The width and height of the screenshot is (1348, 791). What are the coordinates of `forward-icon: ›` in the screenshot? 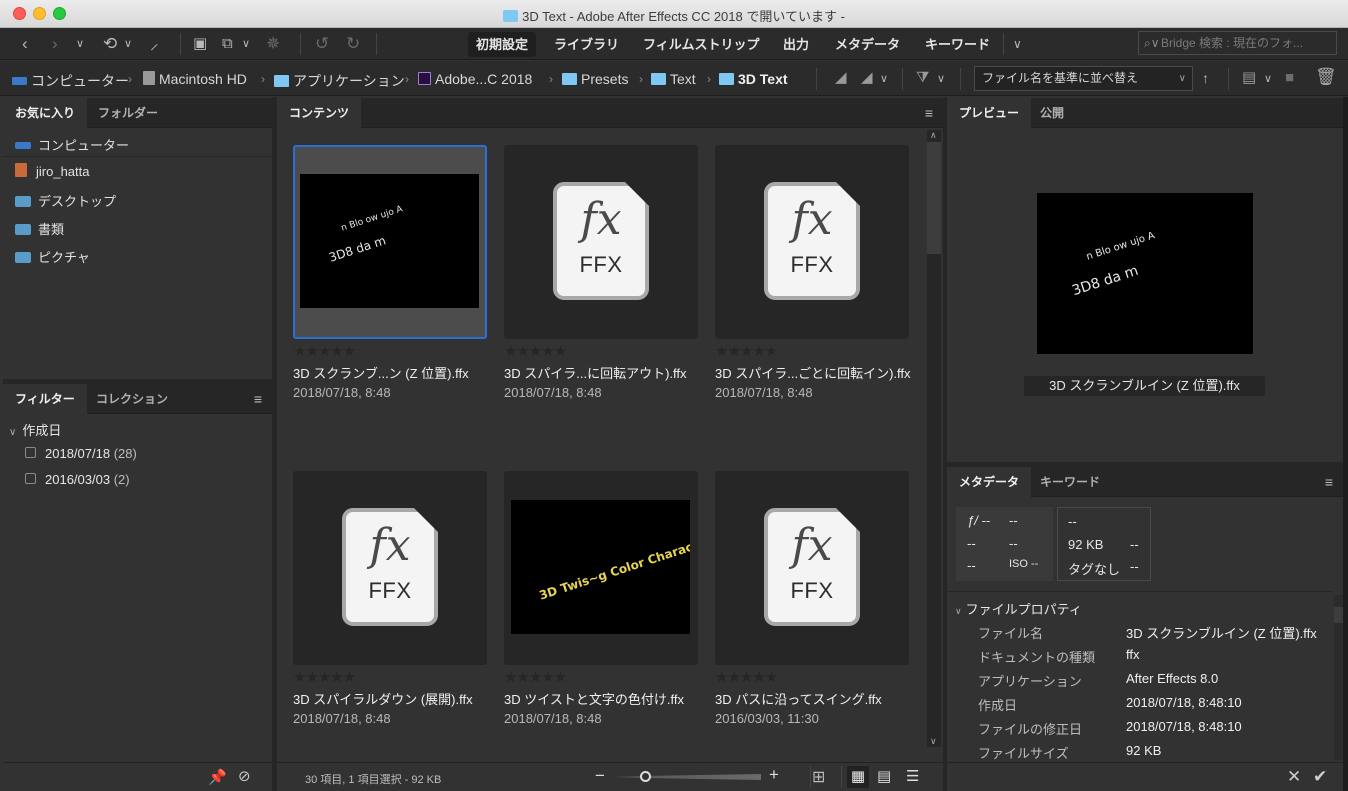 It's located at (55, 44).